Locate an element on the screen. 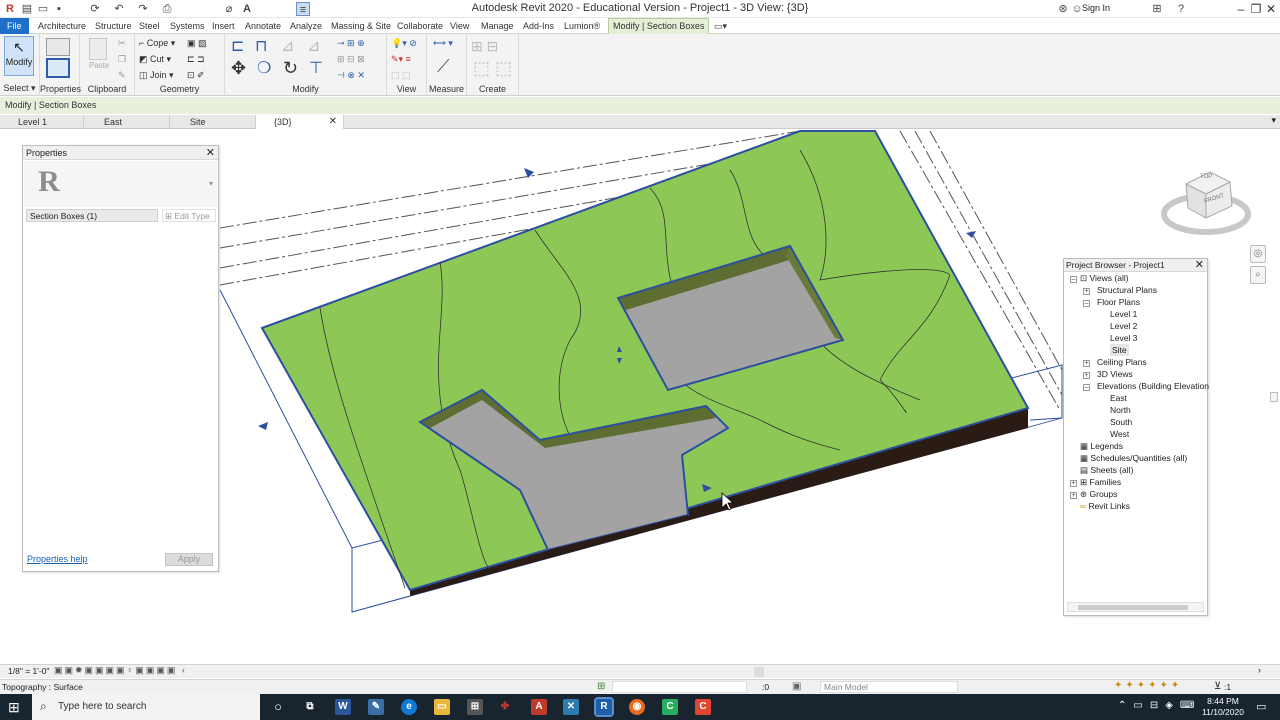  mirror-draw-icon: ⊿ is located at coordinates (313, 46).